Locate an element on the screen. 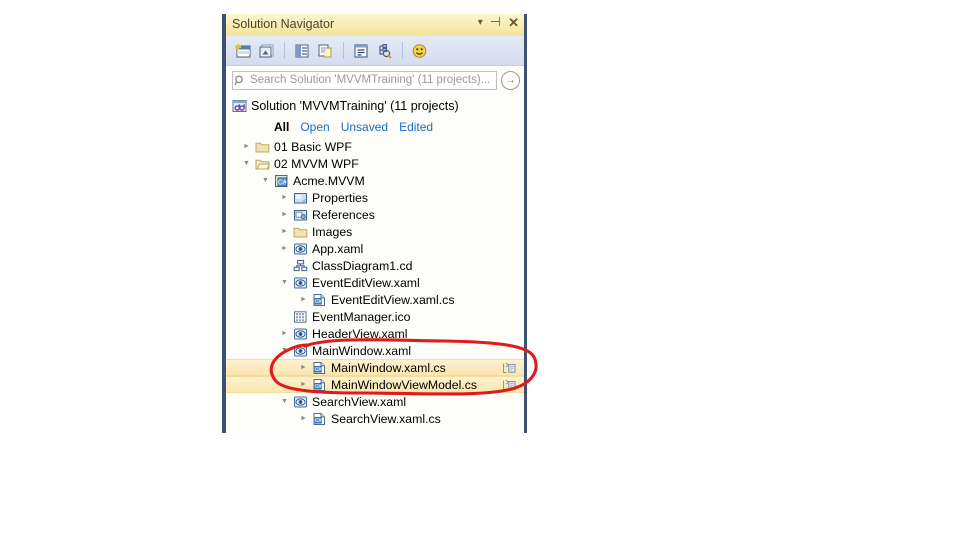  solution-root-row: Solution 'MVVMTraining' (11 projects) is located at coordinates (375, 105).